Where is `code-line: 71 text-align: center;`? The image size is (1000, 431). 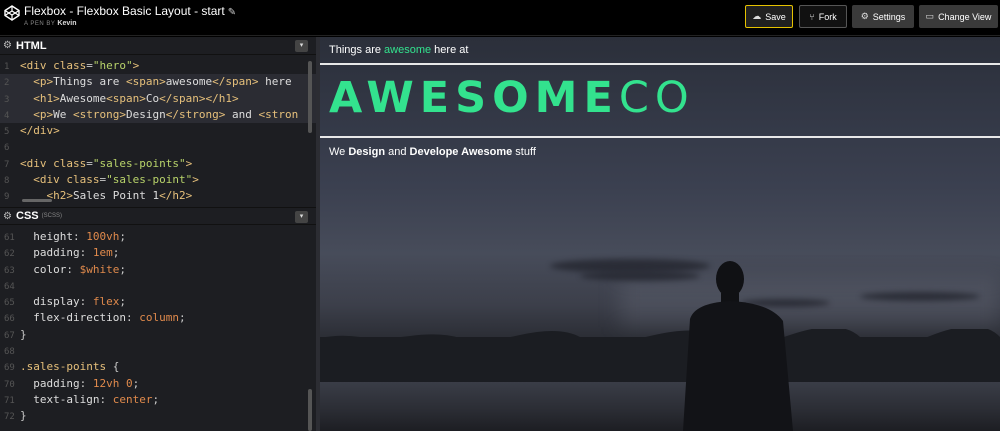
code-line: 71 text-align: center; is located at coordinates (158, 400).